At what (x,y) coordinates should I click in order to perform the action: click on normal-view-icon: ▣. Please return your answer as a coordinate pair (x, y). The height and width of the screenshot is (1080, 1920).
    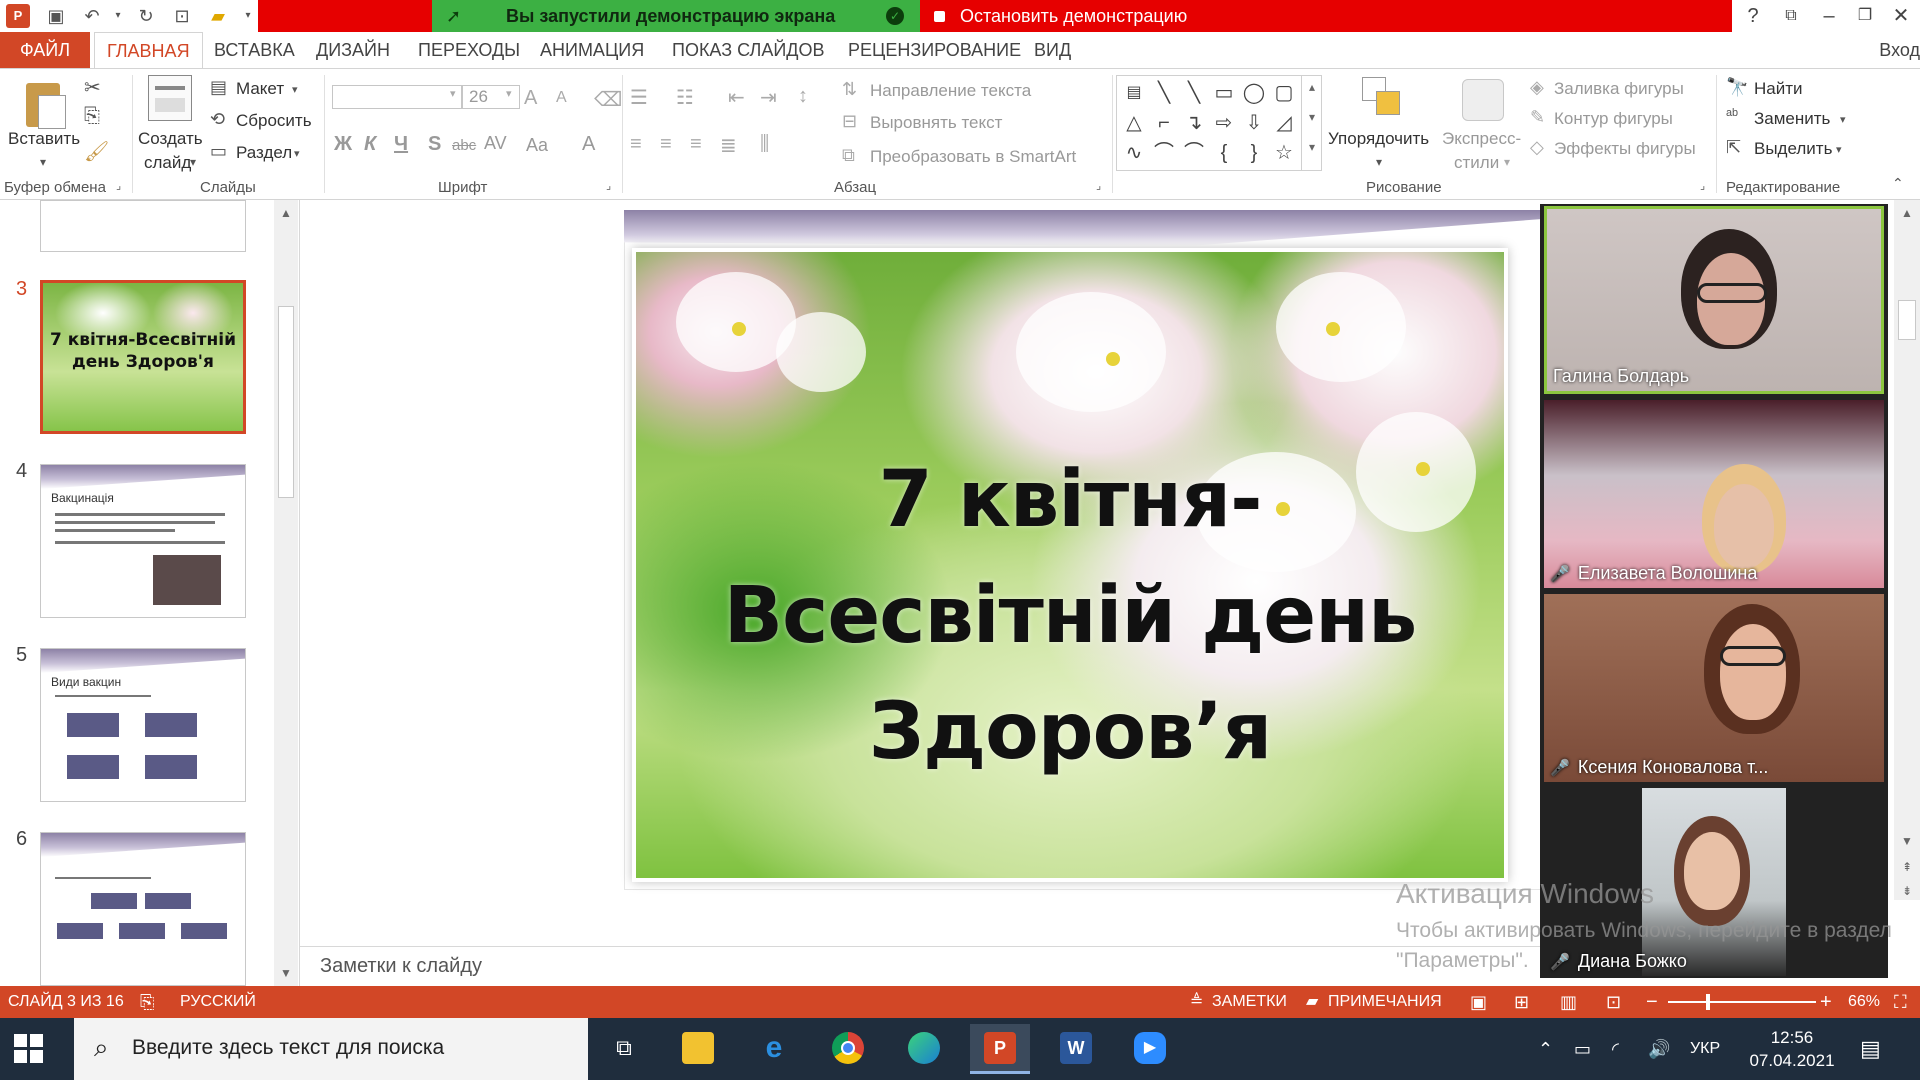
    Looking at the image, I should click on (1478, 1002).